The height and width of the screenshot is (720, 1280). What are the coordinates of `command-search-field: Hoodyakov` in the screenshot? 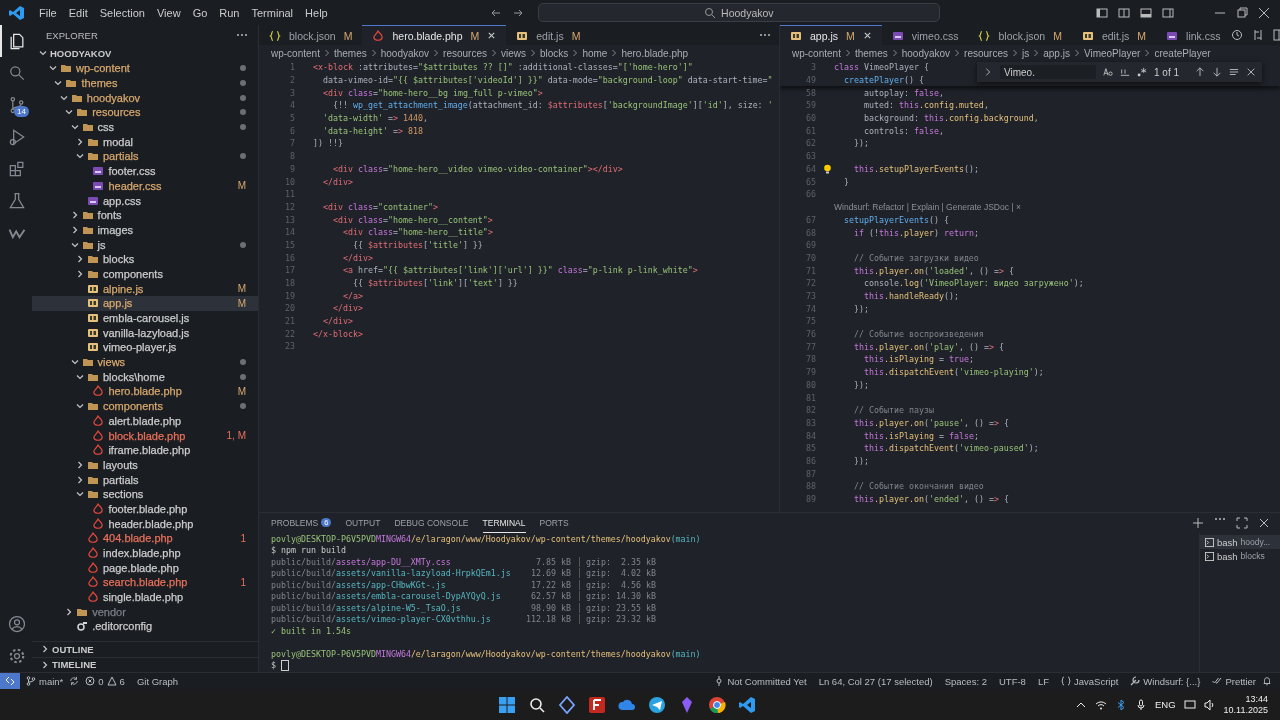 It's located at (738, 12).